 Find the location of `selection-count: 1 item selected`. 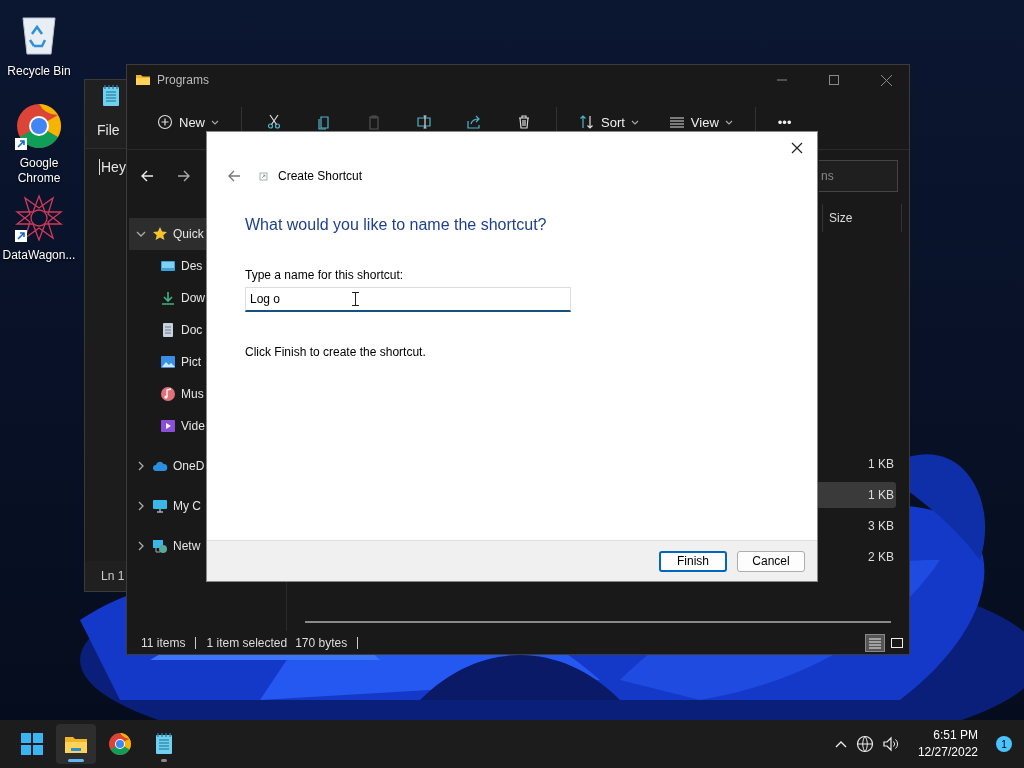

selection-count: 1 item selected is located at coordinates (247, 642).